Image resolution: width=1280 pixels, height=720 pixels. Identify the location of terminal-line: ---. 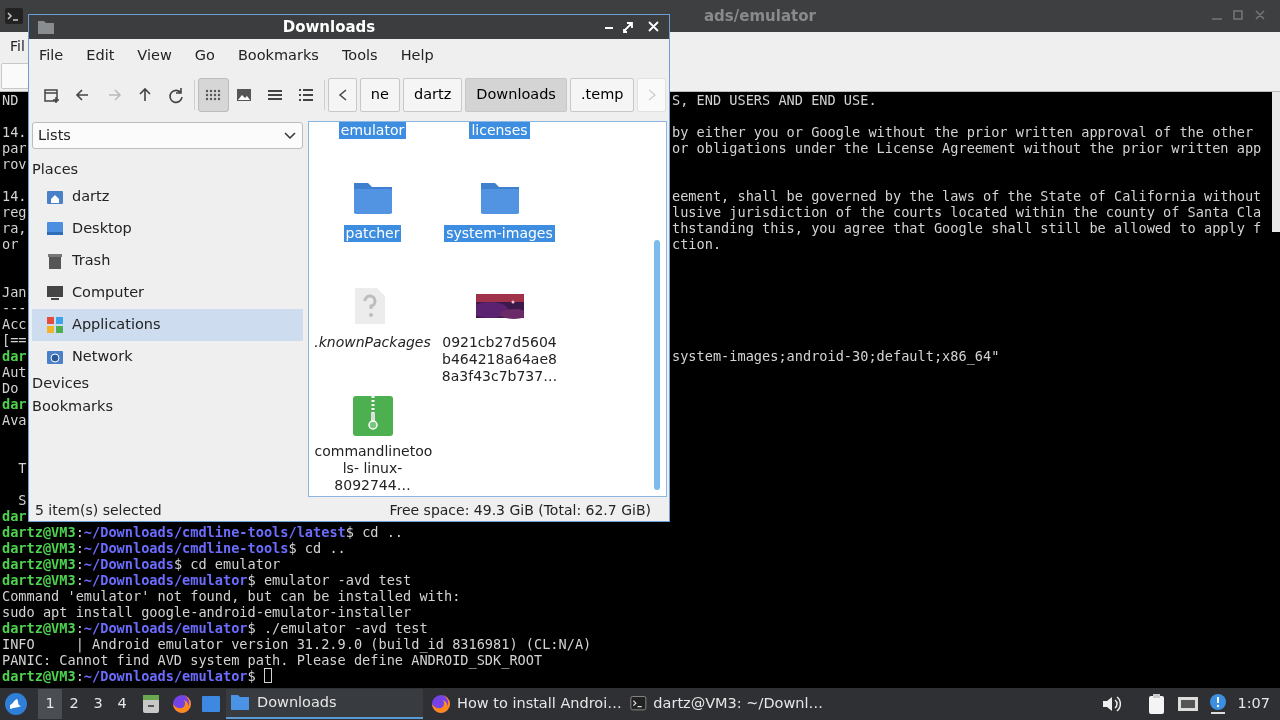
(14, 308).